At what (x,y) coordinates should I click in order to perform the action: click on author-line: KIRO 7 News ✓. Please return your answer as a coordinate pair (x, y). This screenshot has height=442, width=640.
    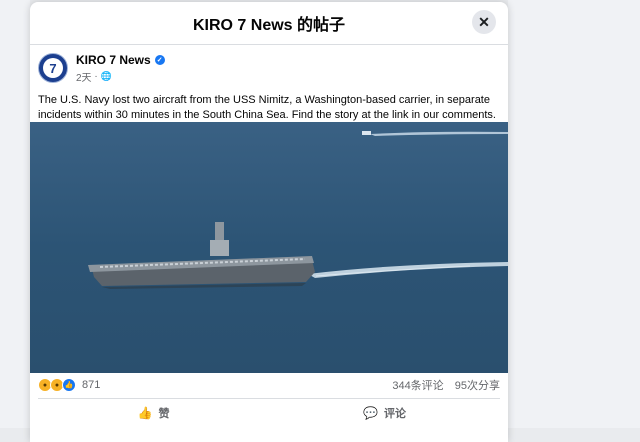
    Looking at the image, I should click on (120, 60).